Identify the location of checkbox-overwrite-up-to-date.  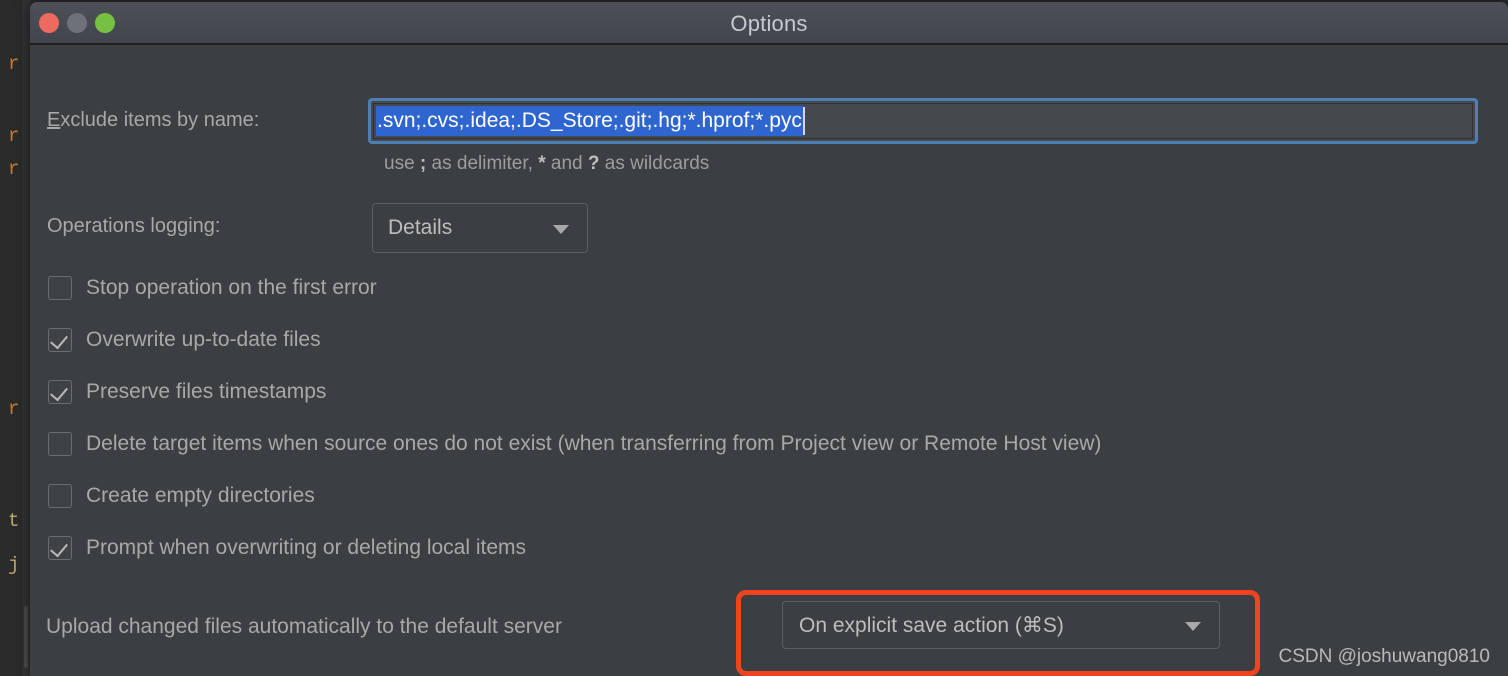
(60, 340).